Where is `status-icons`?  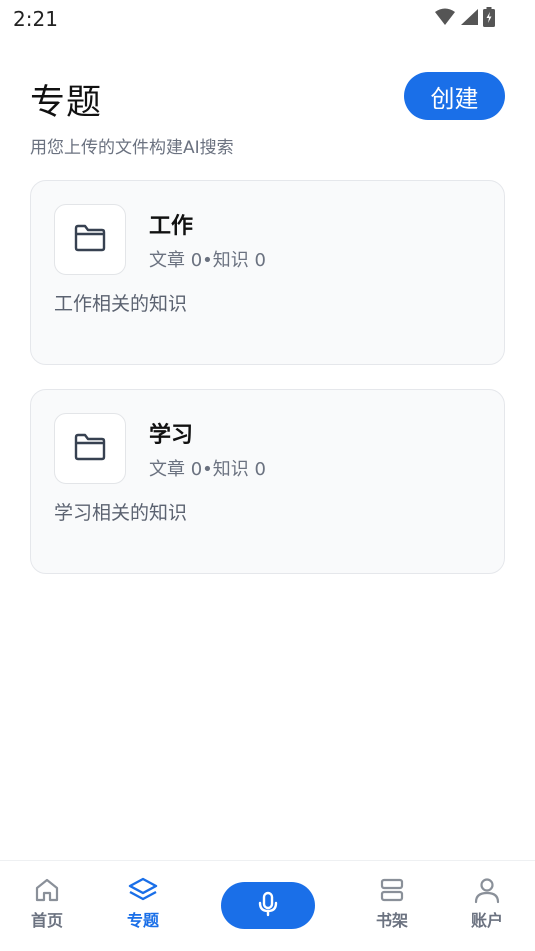 status-icons is located at coordinates (465, 19).